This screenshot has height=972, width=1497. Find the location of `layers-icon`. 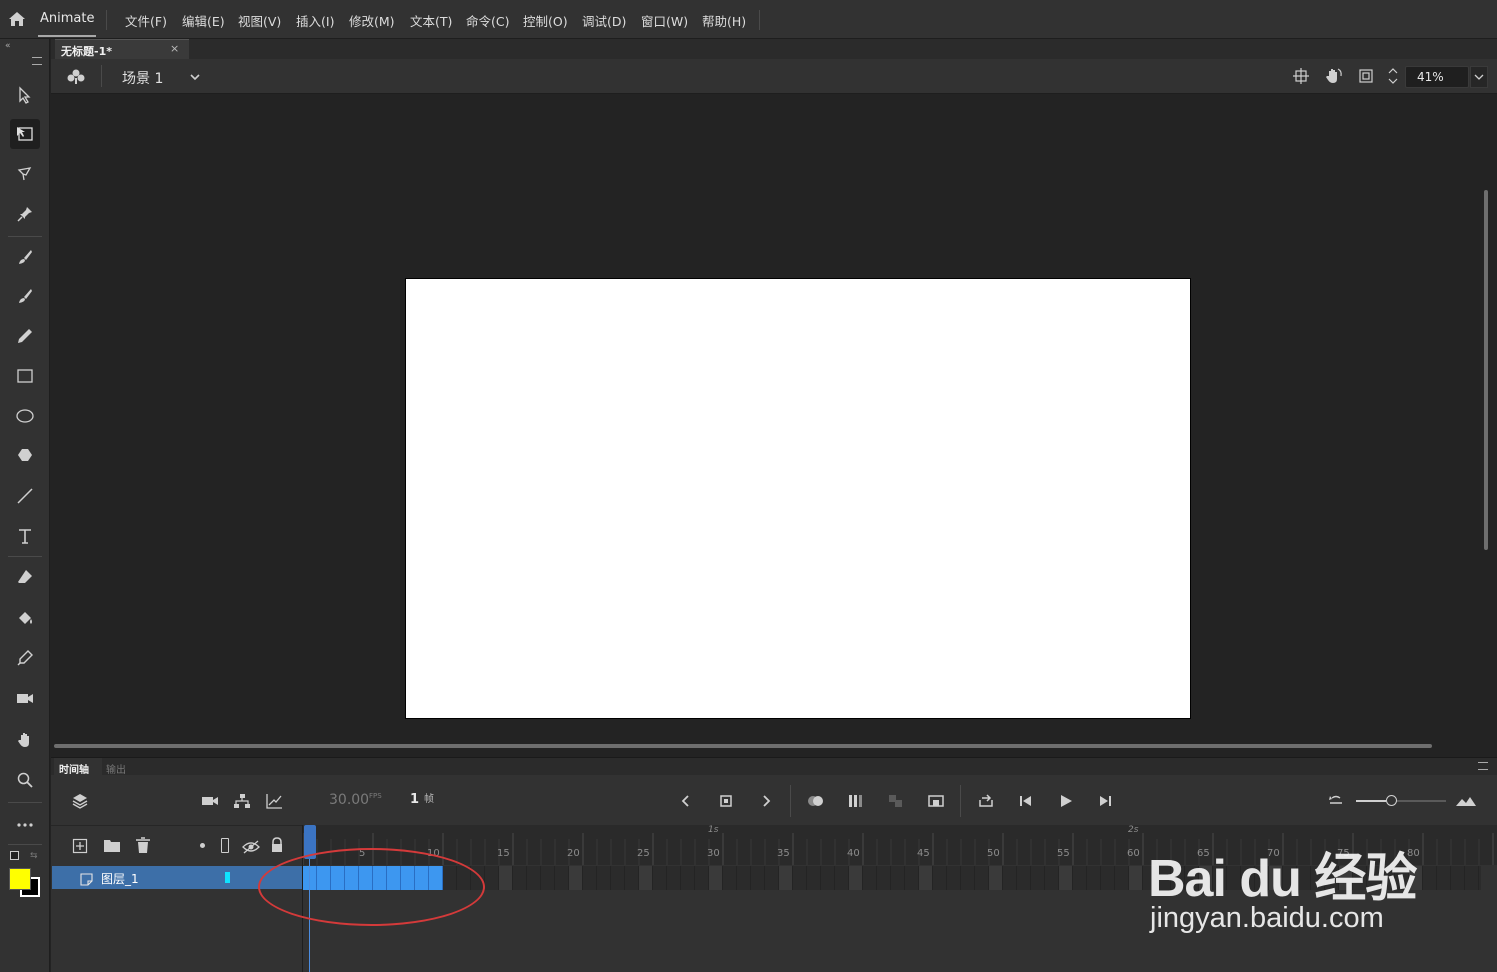

layers-icon is located at coordinates (80, 801).